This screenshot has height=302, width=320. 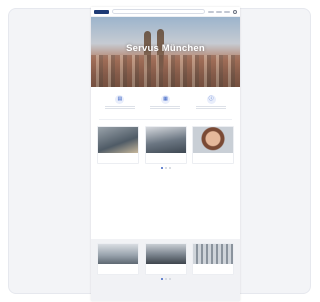 I want to click on news-cards, so click(x=165, y=145).